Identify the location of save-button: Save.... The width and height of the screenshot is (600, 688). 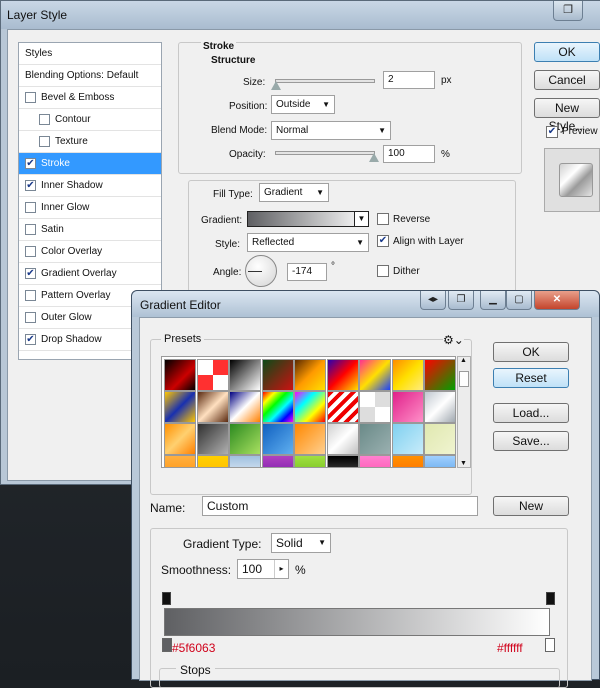
(531, 441).